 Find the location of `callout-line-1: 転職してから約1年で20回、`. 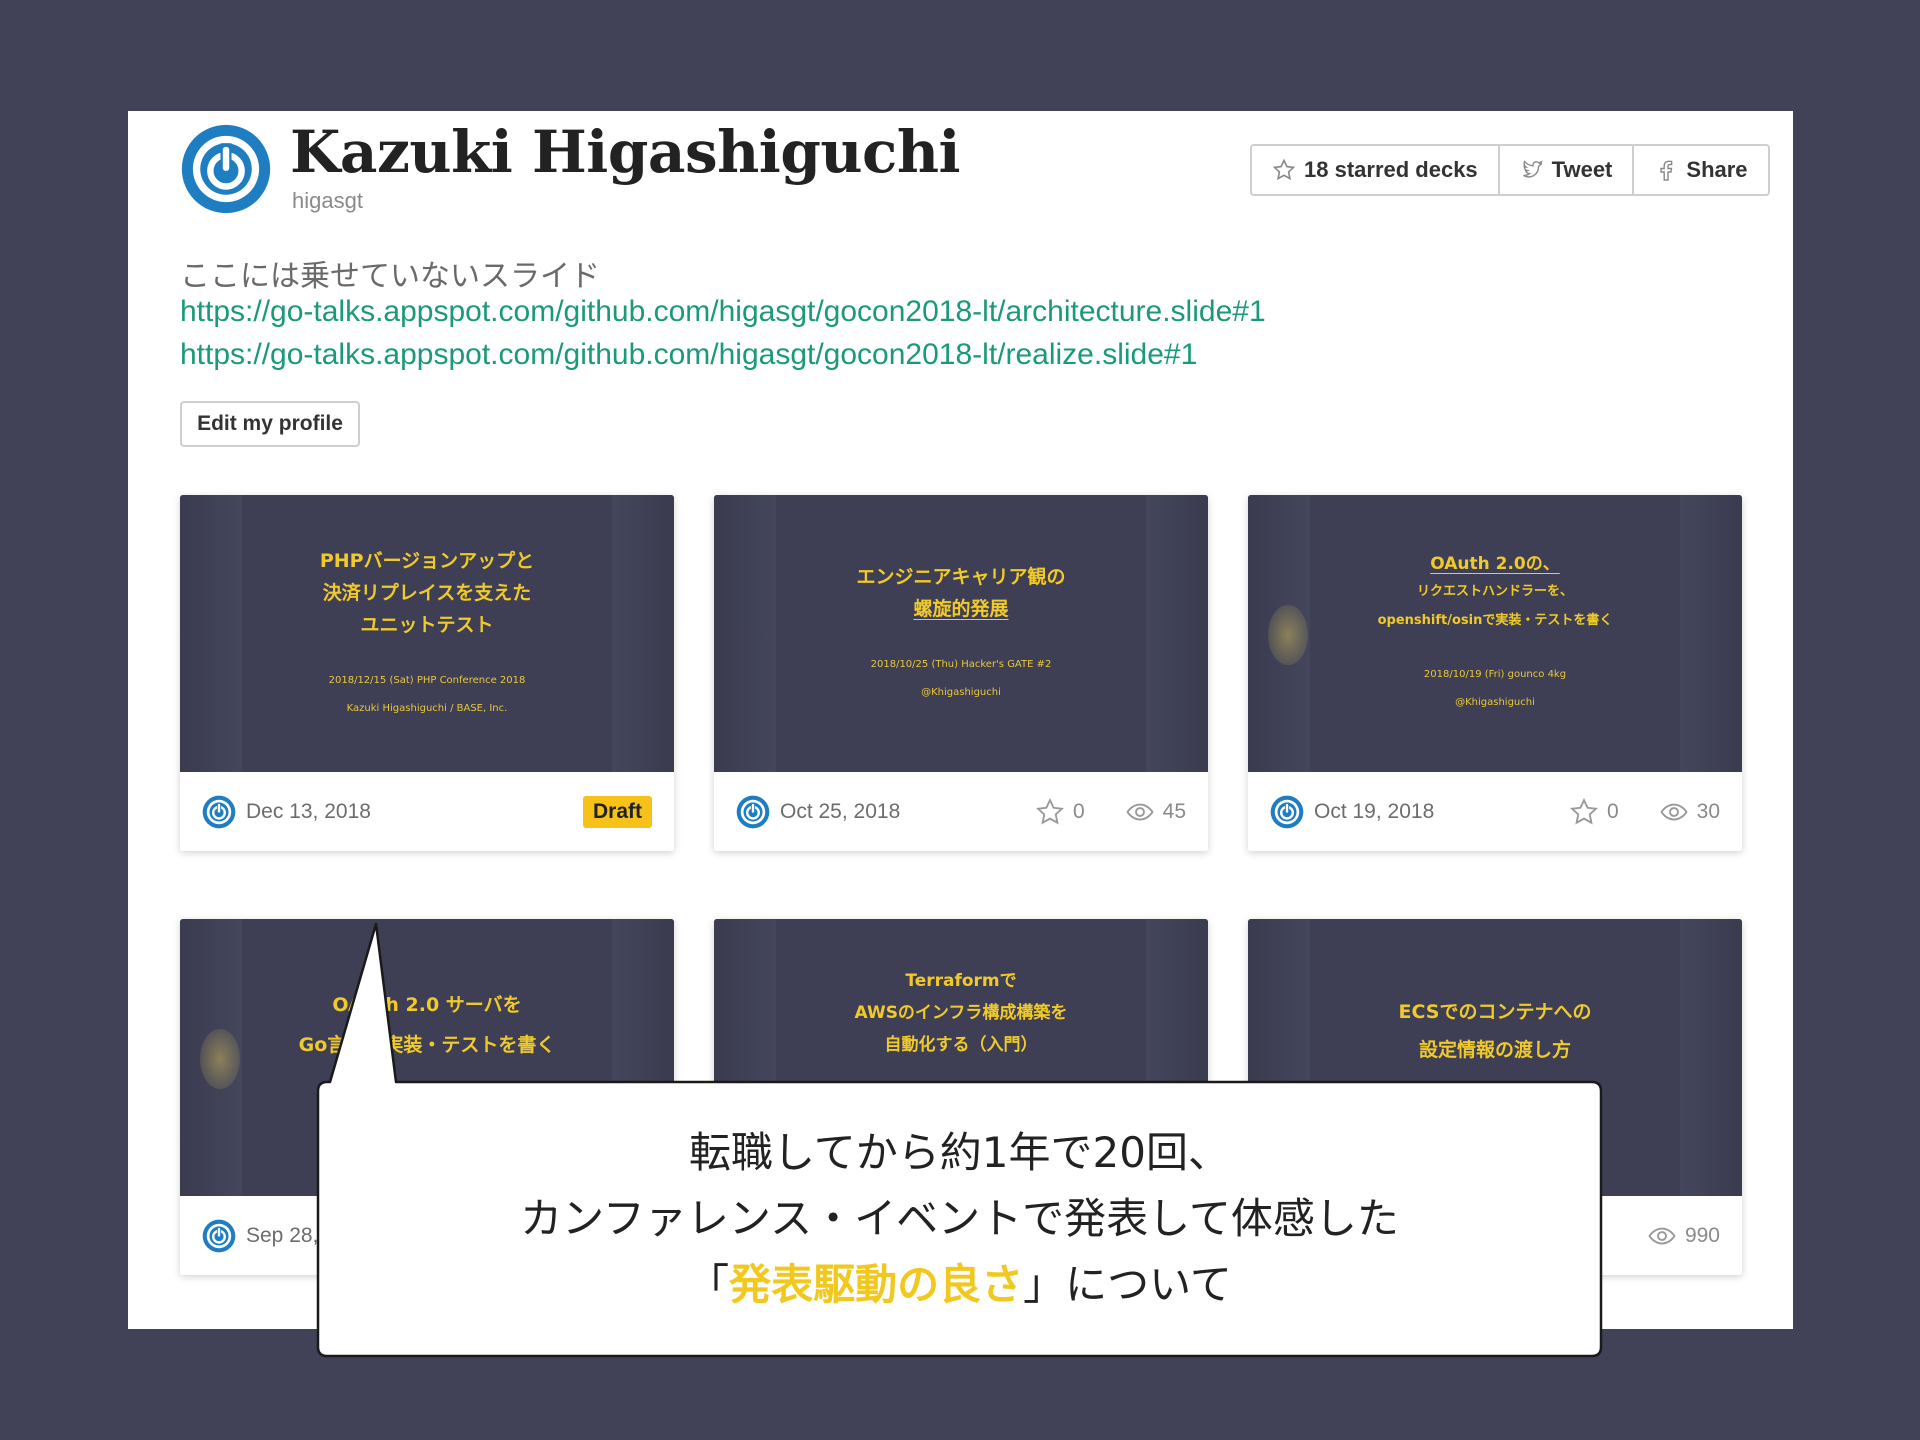

callout-line-1: 転職してから約1年で20回、 is located at coordinates (959, 1152).